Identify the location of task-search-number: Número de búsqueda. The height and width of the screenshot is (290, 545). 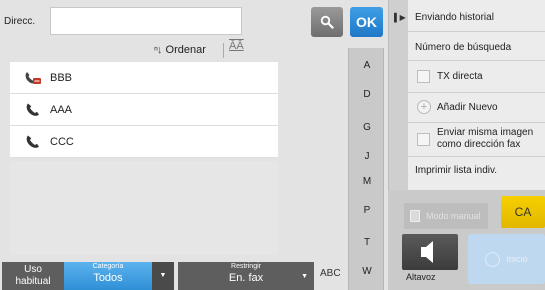
(476, 46).